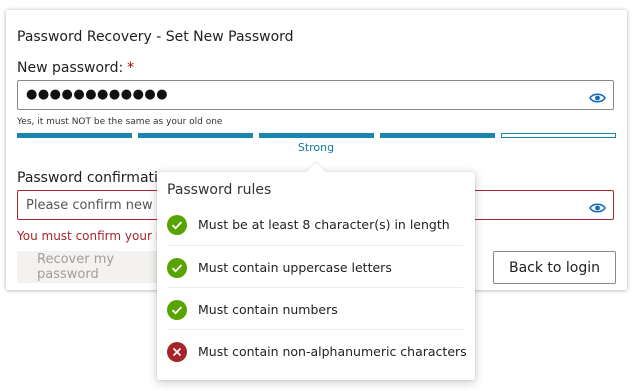 The width and height of the screenshot is (635, 391). What do you see at coordinates (295, 267) in the screenshot?
I see `rule-text: Must contain uppercase letters` at bounding box center [295, 267].